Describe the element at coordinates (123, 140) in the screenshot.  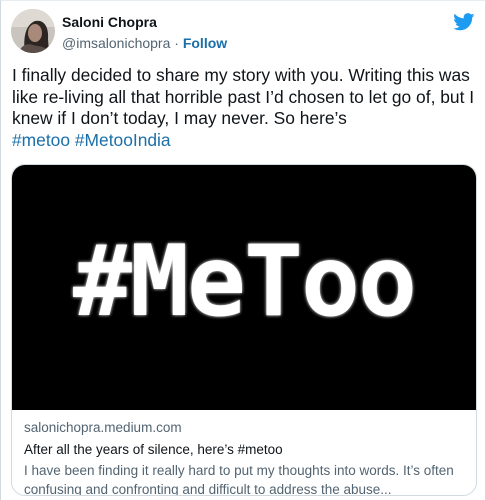
I see `hashtag-metooindia: #MetooIndia` at that location.